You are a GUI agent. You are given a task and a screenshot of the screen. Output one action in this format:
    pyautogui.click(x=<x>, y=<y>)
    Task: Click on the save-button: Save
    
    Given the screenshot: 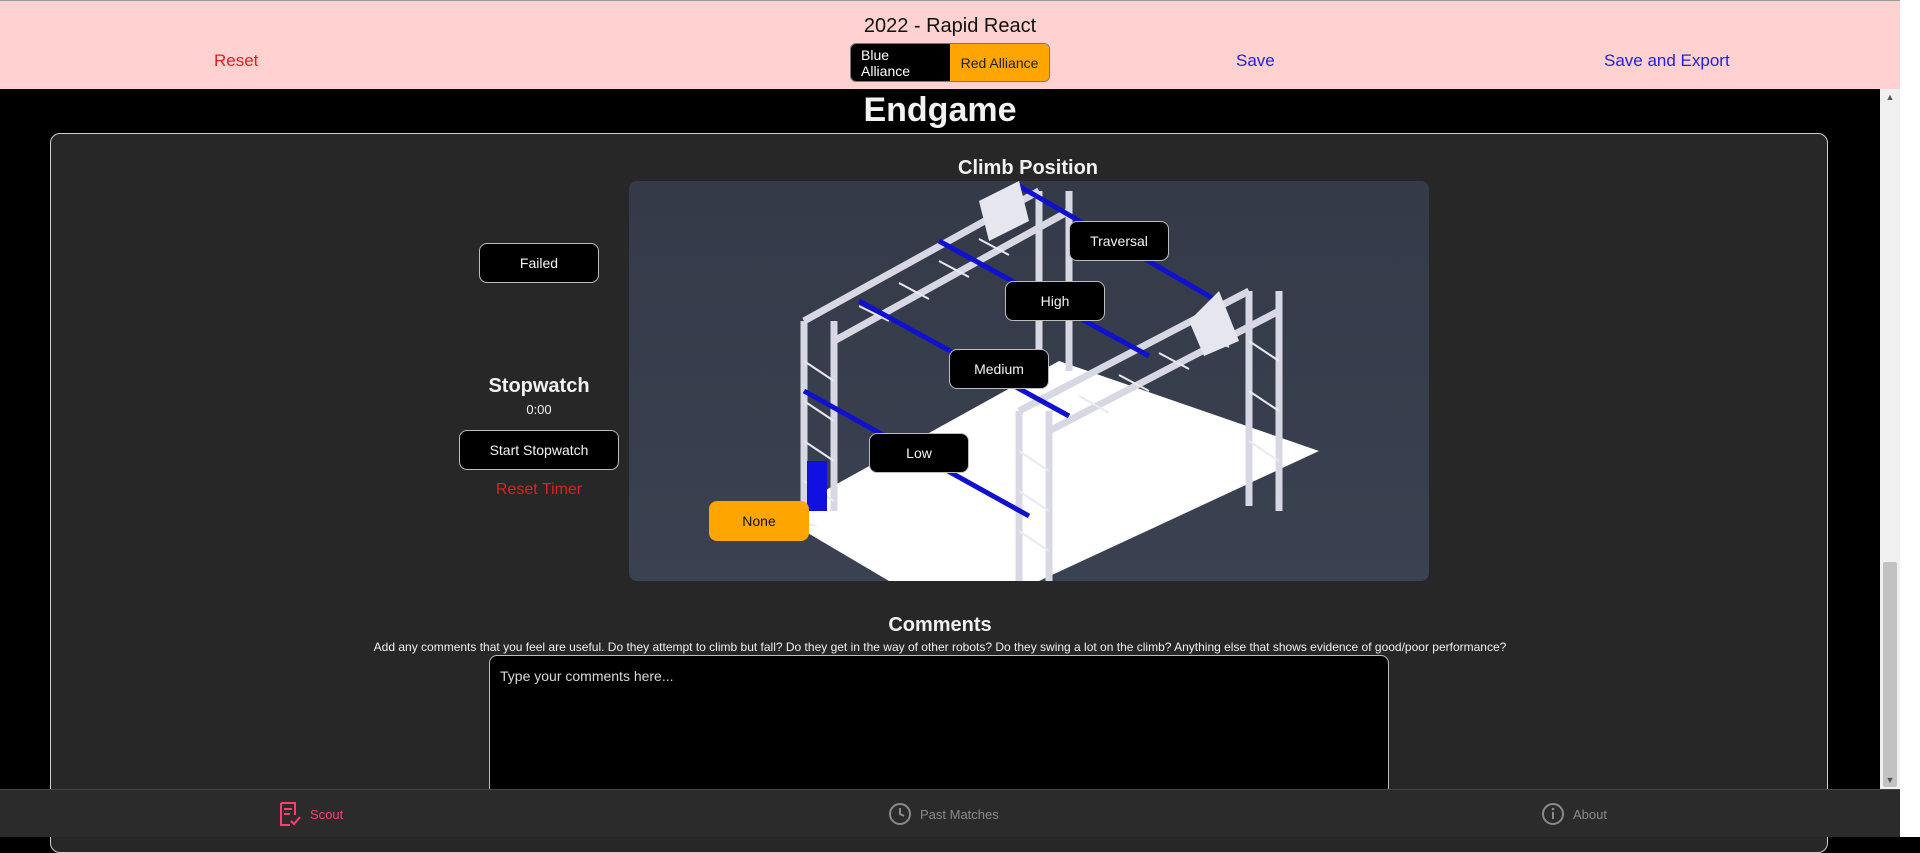 What is the action you would take?
    pyautogui.click(x=1255, y=61)
    